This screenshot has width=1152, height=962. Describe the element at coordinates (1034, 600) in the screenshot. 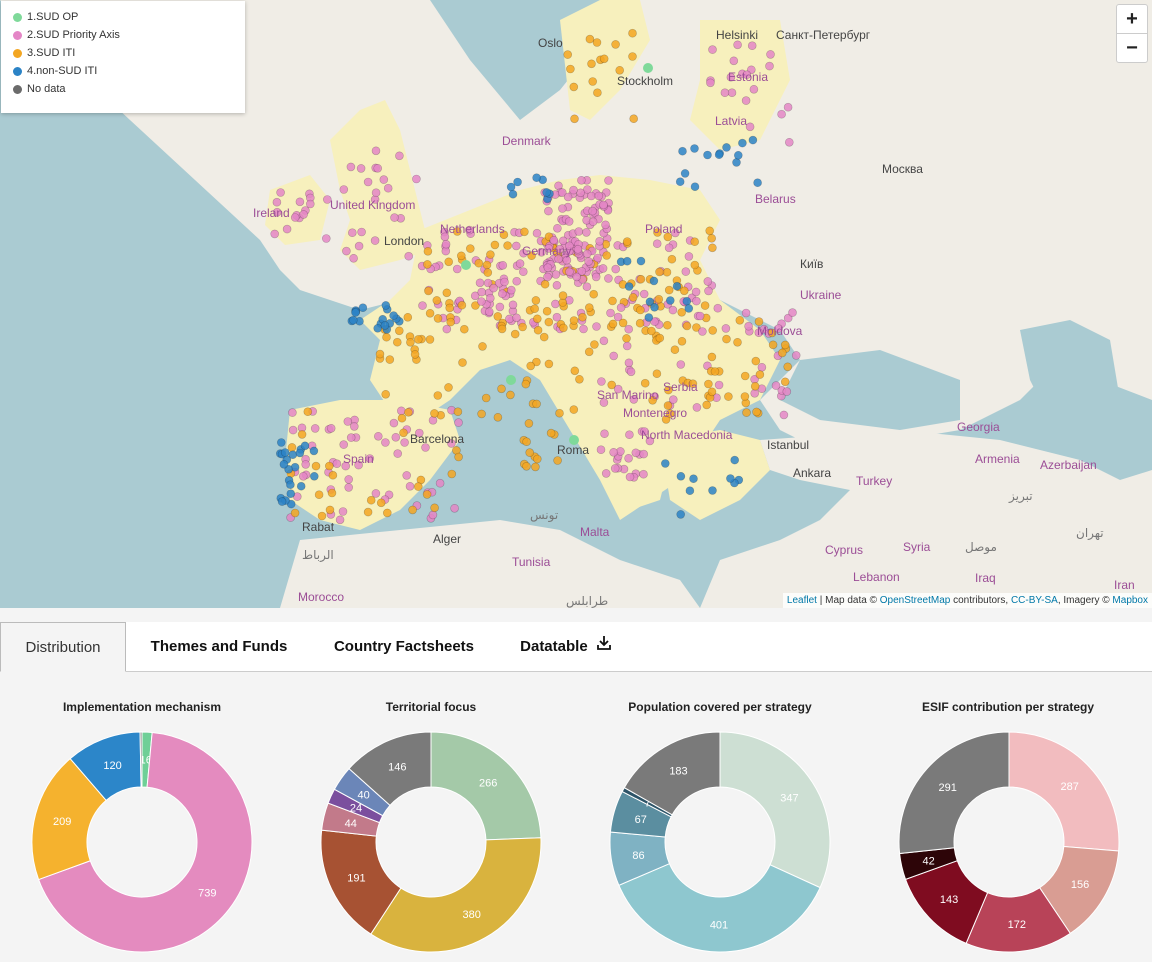

I see `license-link: CC-BY-SA` at that location.